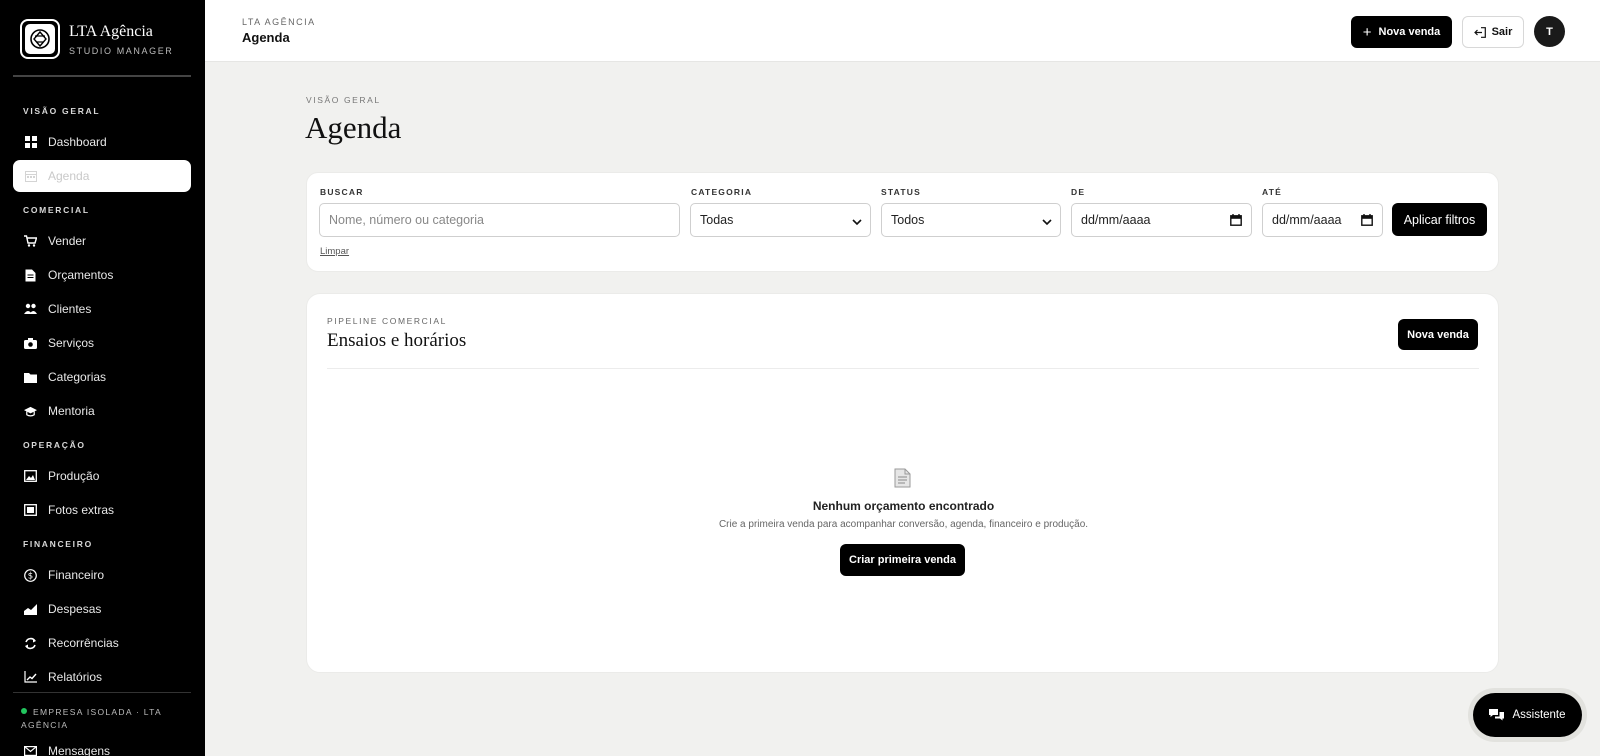 The height and width of the screenshot is (756, 1600). What do you see at coordinates (30, 751) in the screenshot?
I see `mail-icon` at bounding box center [30, 751].